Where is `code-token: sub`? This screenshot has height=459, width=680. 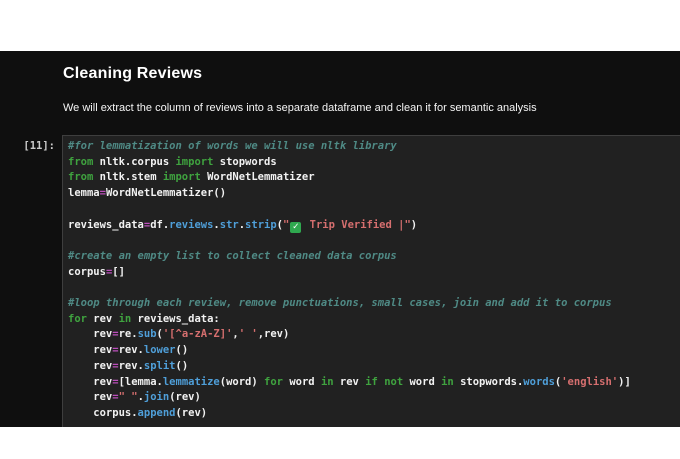
code-token: sub is located at coordinates (147, 334).